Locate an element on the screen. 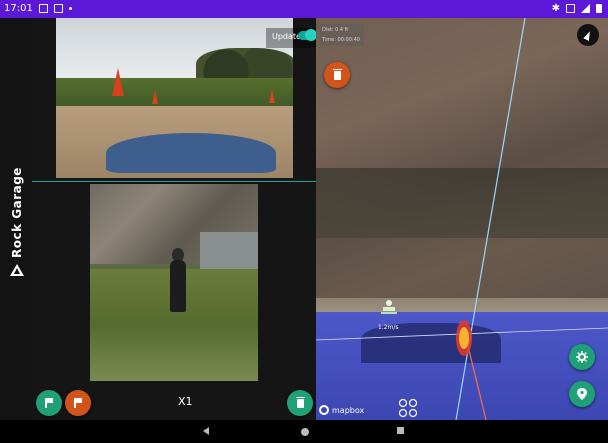 This screenshot has height=443, width=608. bluetooth-icon: ✱ is located at coordinates (555, 8).